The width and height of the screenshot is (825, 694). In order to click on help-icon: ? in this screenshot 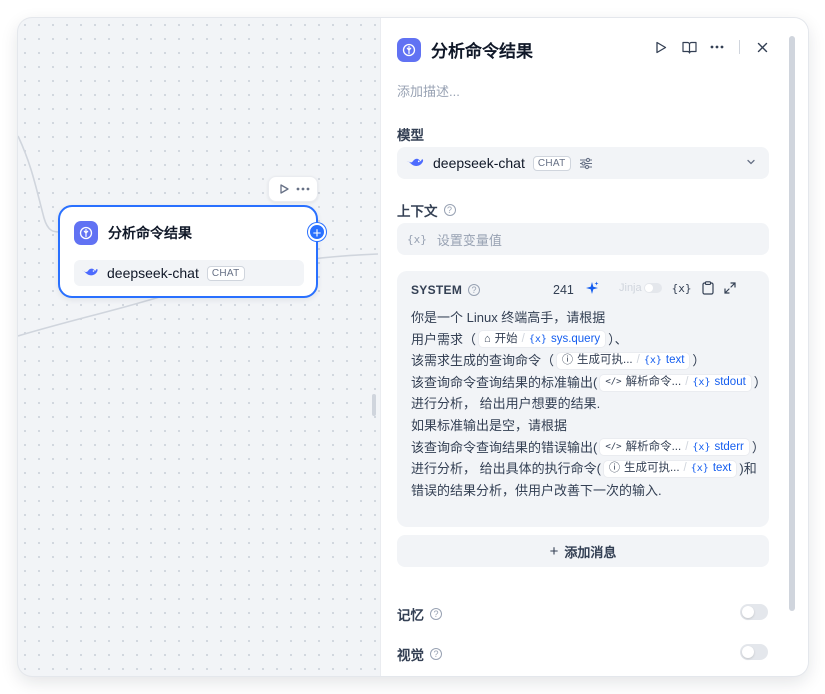, I will do `click(449, 210)`.